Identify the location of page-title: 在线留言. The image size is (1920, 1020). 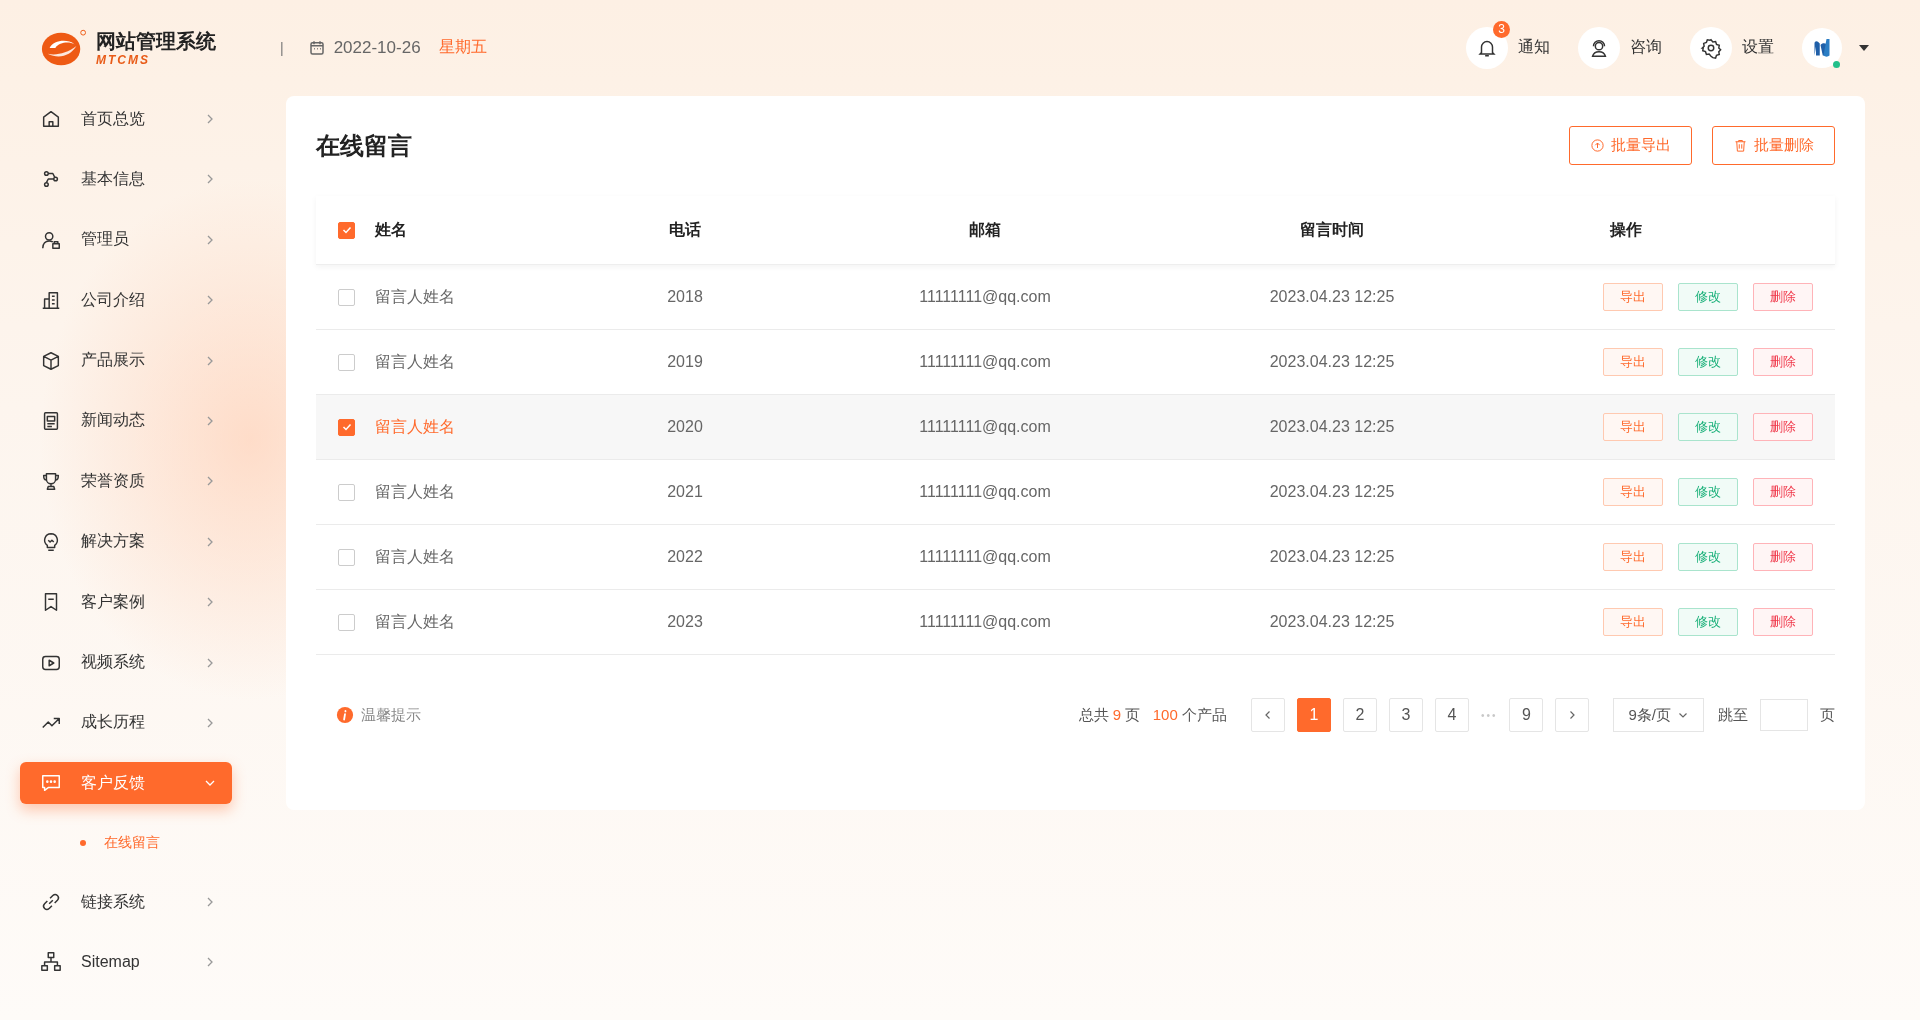
(364, 145).